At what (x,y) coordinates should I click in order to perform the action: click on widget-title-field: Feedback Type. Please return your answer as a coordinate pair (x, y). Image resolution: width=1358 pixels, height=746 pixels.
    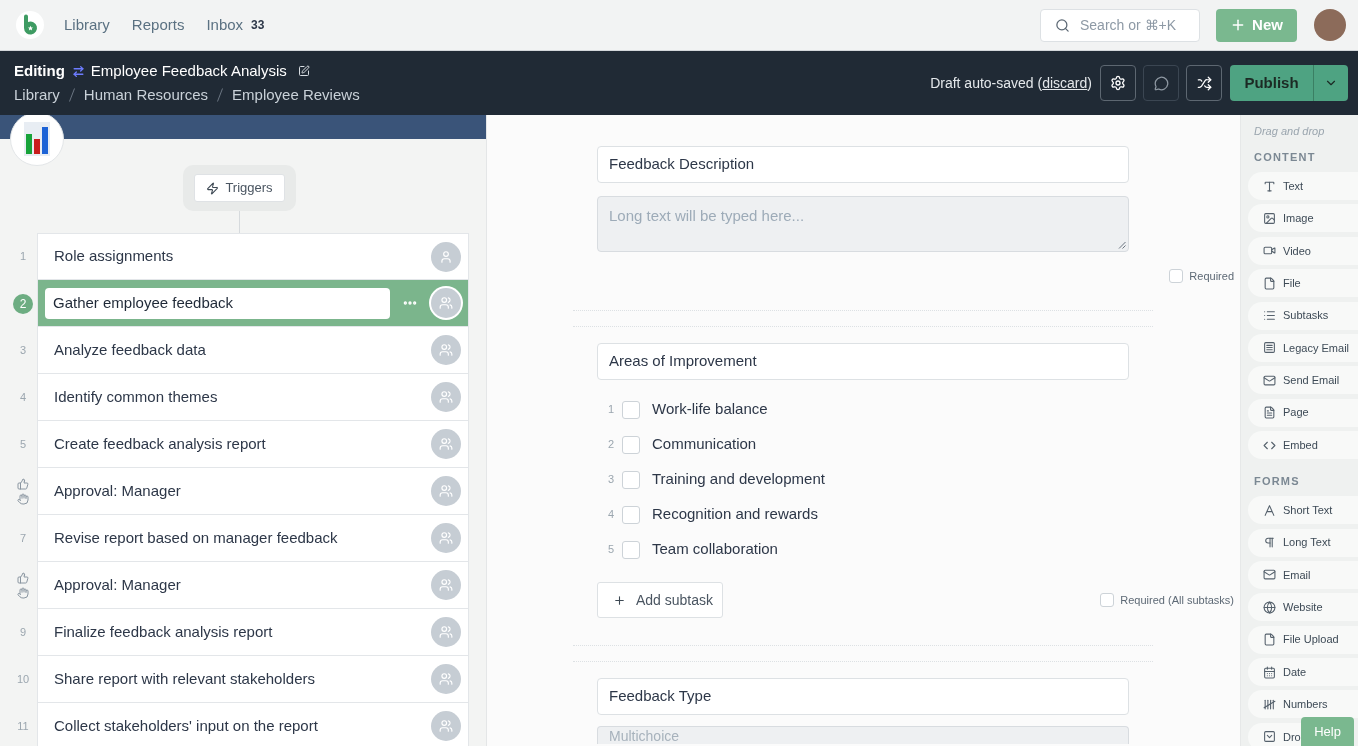
    Looking at the image, I should click on (863, 696).